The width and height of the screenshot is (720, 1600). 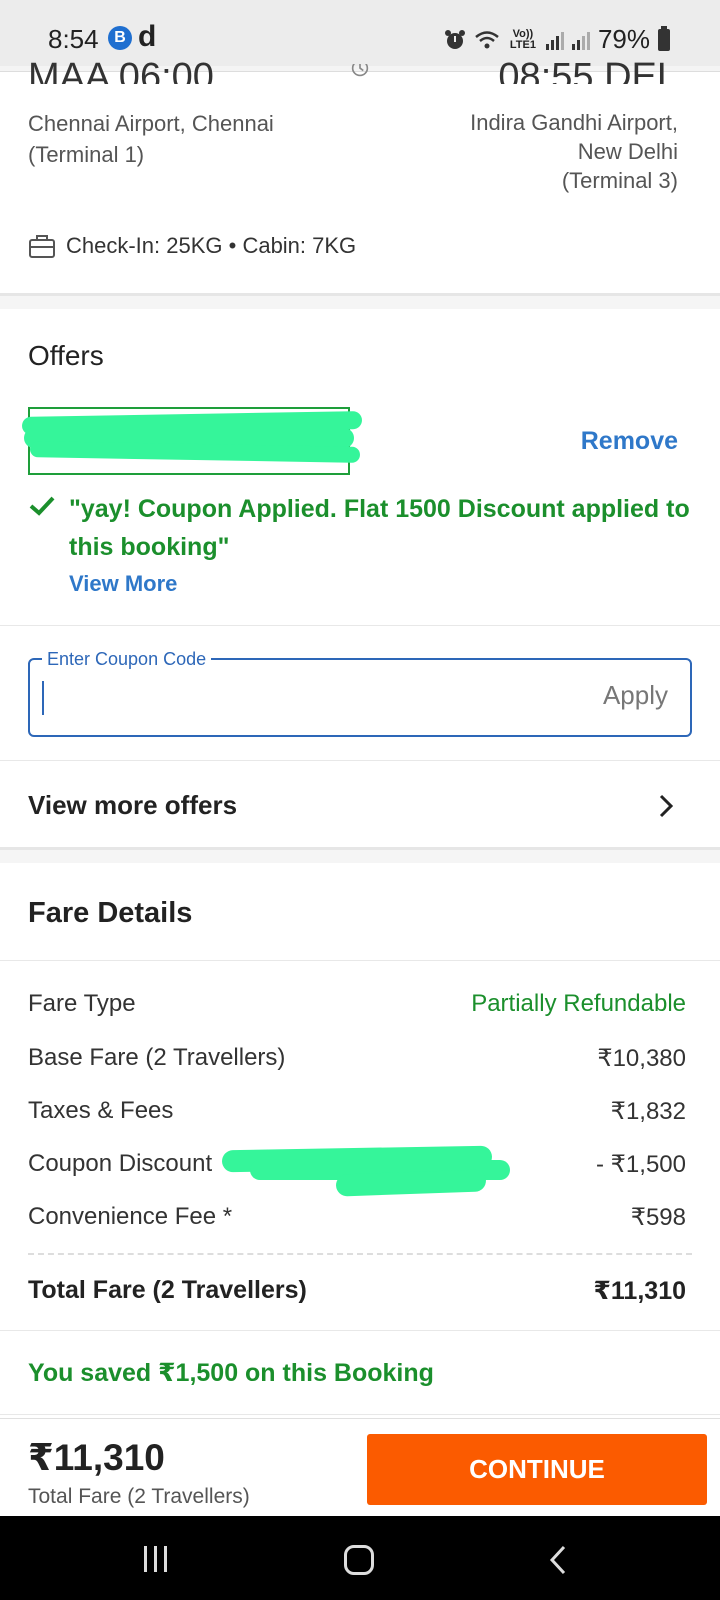 I want to click on dashed-divider, so click(x=360, y=1254).